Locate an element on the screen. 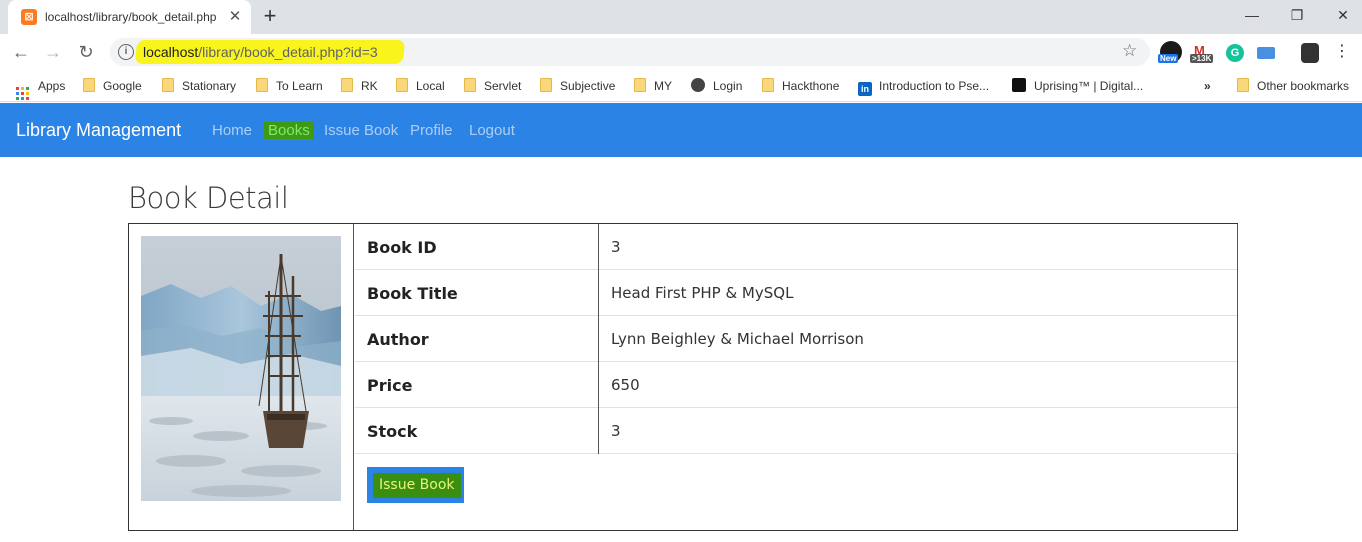 The height and width of the screenshot is (542, 1362). cover-cell is located at coordinates (241, 377).